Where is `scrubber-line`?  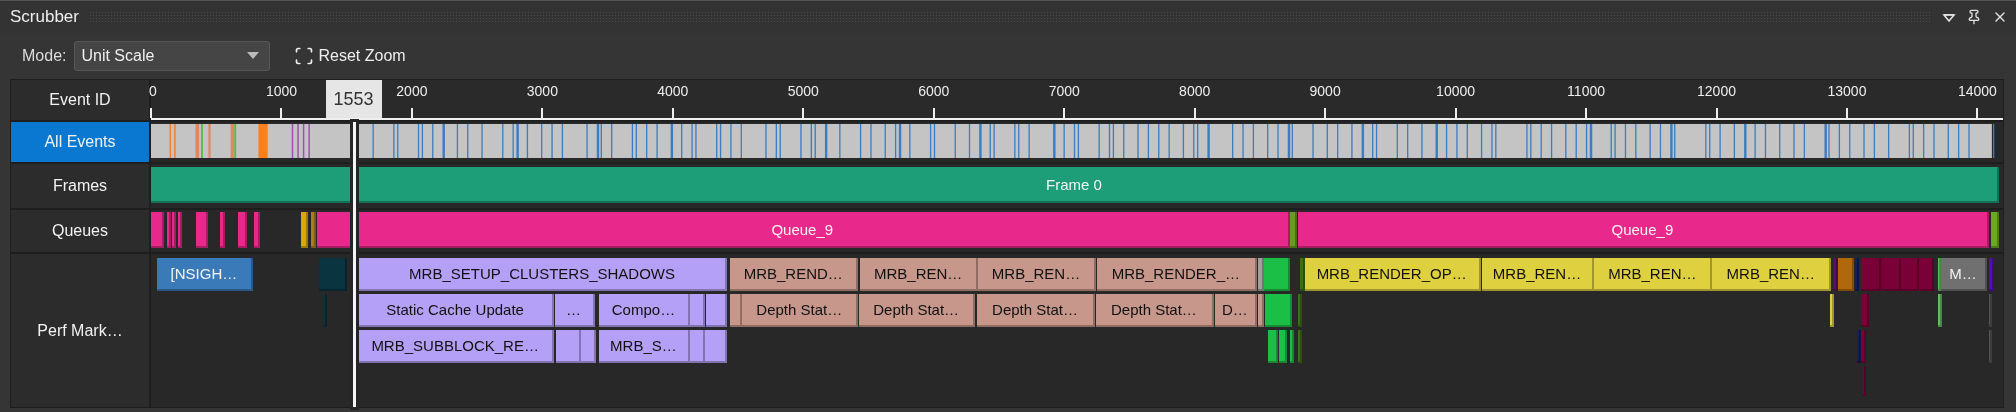 scrubber-line is located at coordinates (354, 264).